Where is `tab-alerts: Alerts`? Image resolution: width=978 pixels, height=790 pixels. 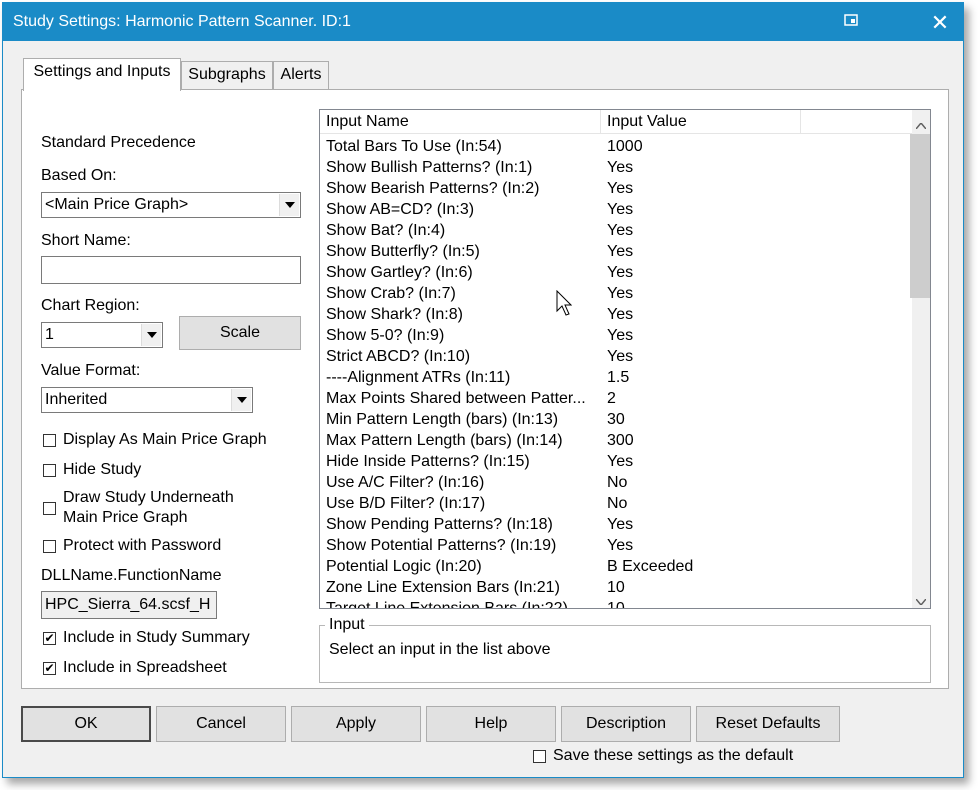
tab-alerts: Alerts is located at coordinates (301, 75).